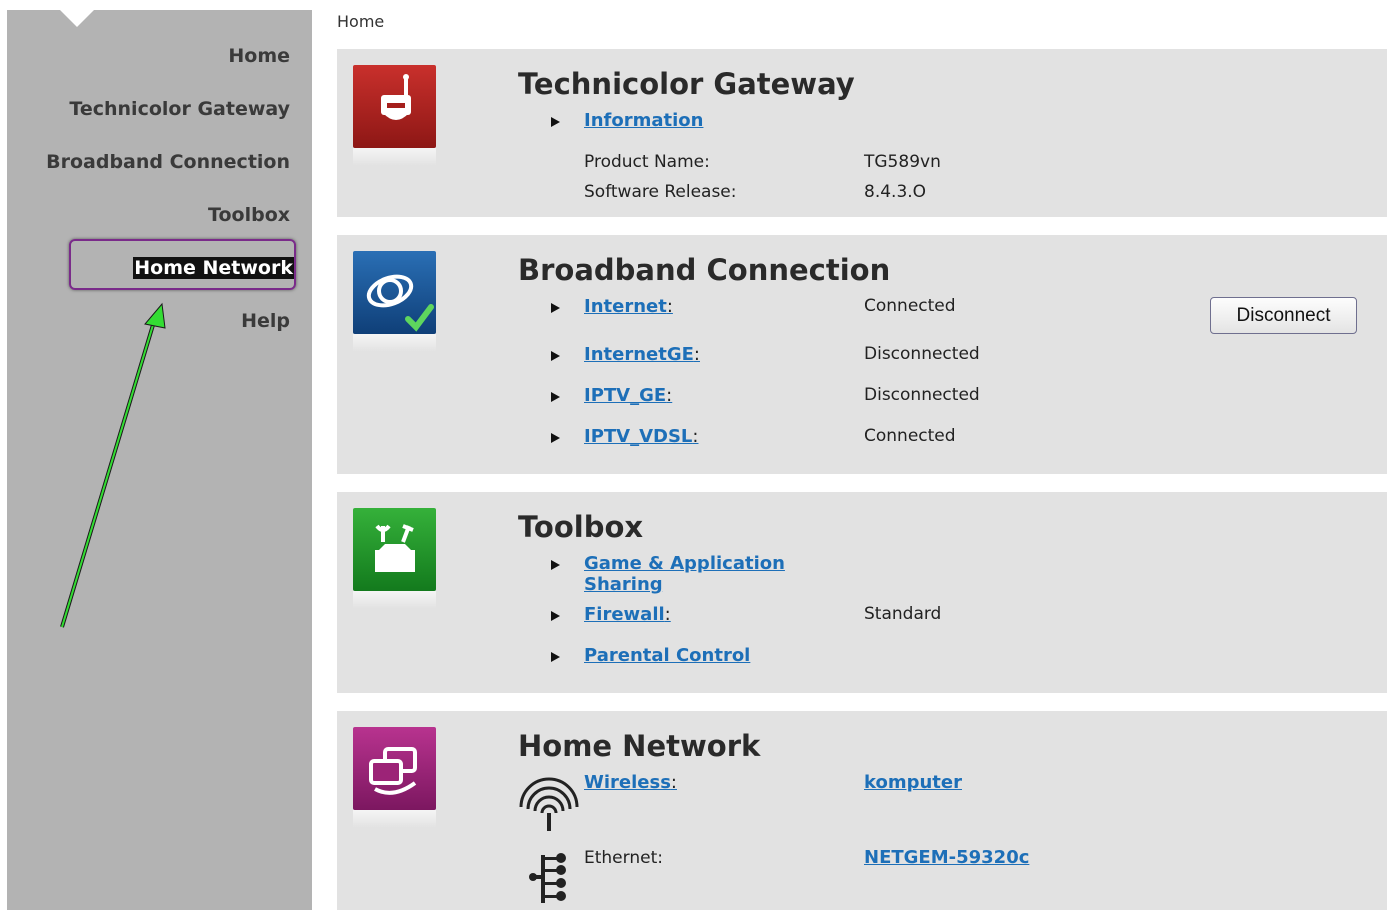  I want to click on software-release-value: 8.4.3.O, so click(895, 192).